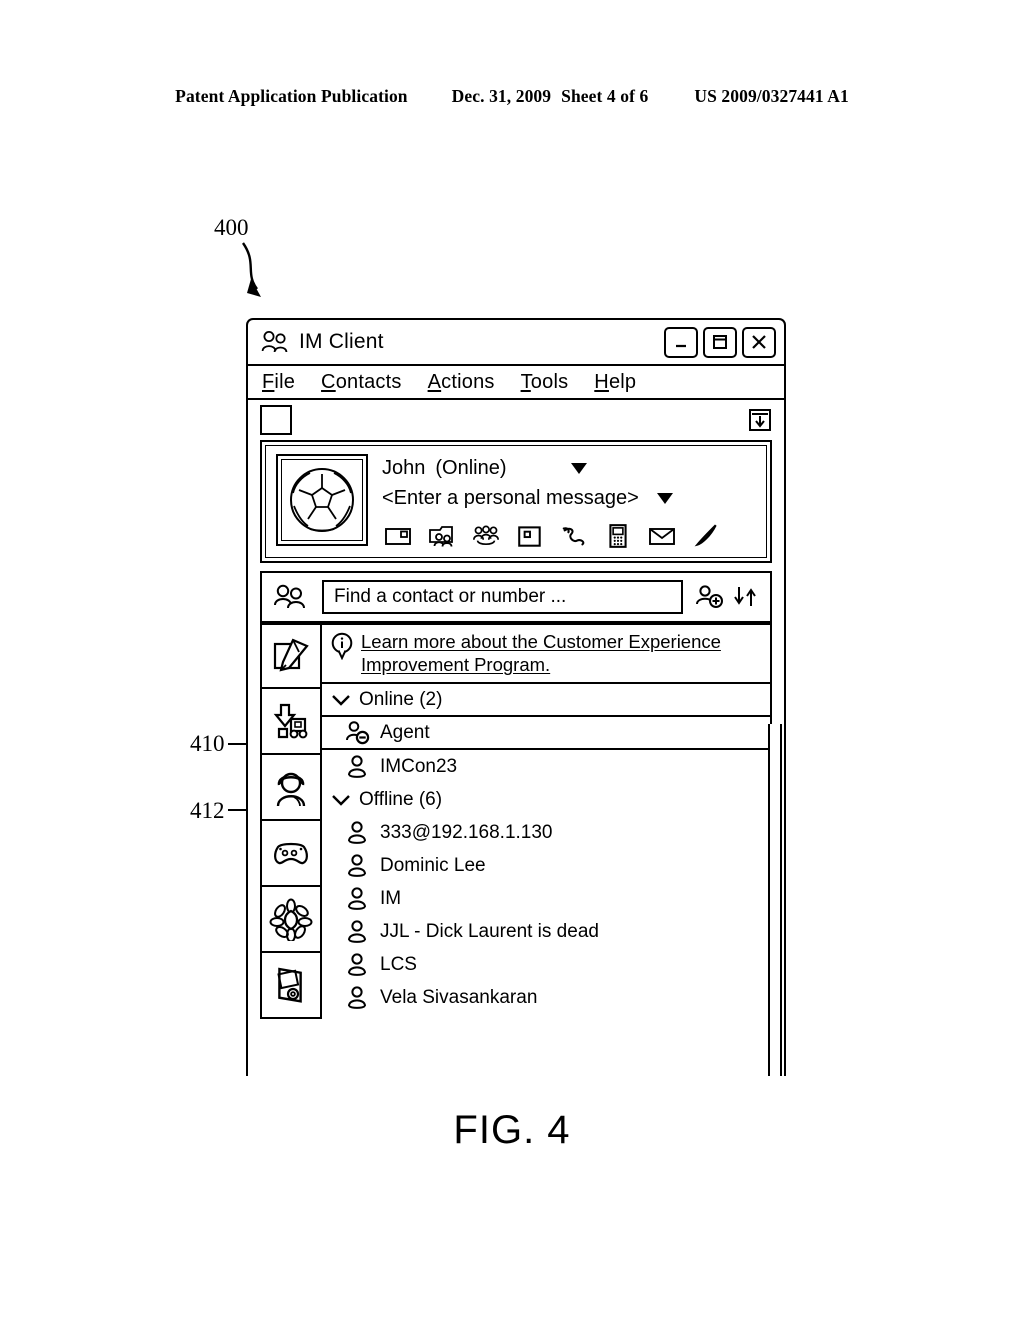 The image size is (1024, 1320). I want to click on maximize-icon, so click(720, 342).